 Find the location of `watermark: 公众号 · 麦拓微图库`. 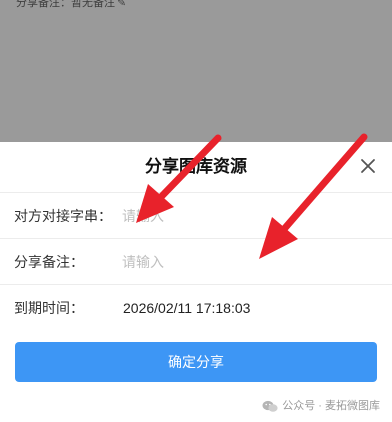

watermark: 公众号 · 麦拓微图库 is located at coordinates (321, 406).